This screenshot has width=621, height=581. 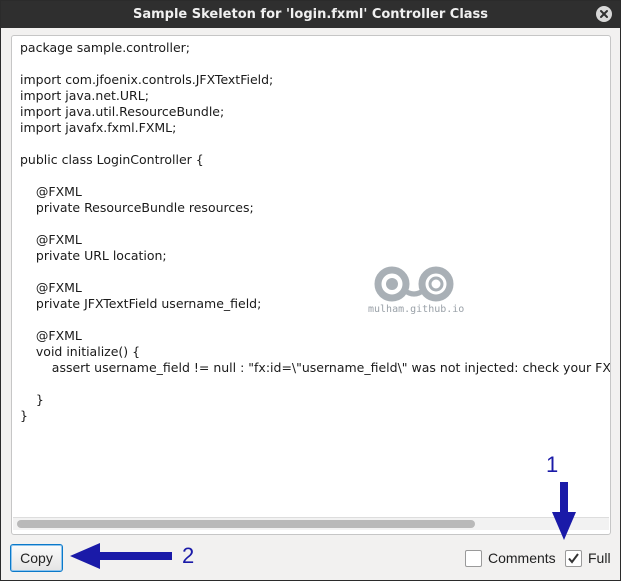 What do you see at coordinates (473, 558) in the screenshot?
I see `comments-checkbox` at bounding box center [473, 558].